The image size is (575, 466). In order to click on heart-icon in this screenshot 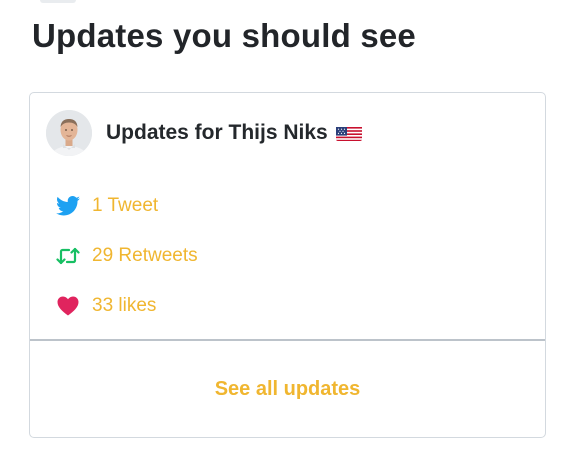, I will do `click(68, 306)`.